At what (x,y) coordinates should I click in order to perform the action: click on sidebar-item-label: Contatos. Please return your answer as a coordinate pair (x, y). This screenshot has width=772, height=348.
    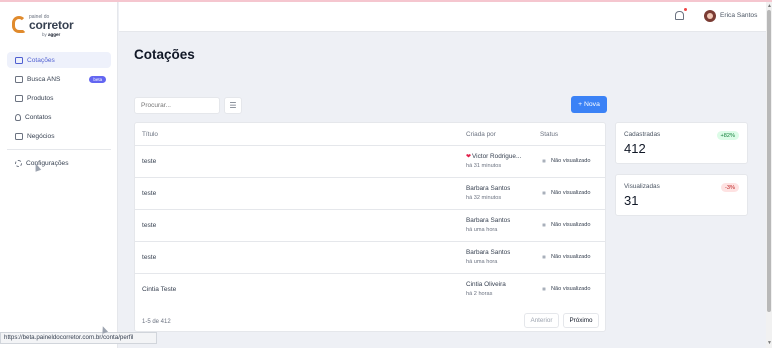
    Looking at the image, I should click on (38, 117).